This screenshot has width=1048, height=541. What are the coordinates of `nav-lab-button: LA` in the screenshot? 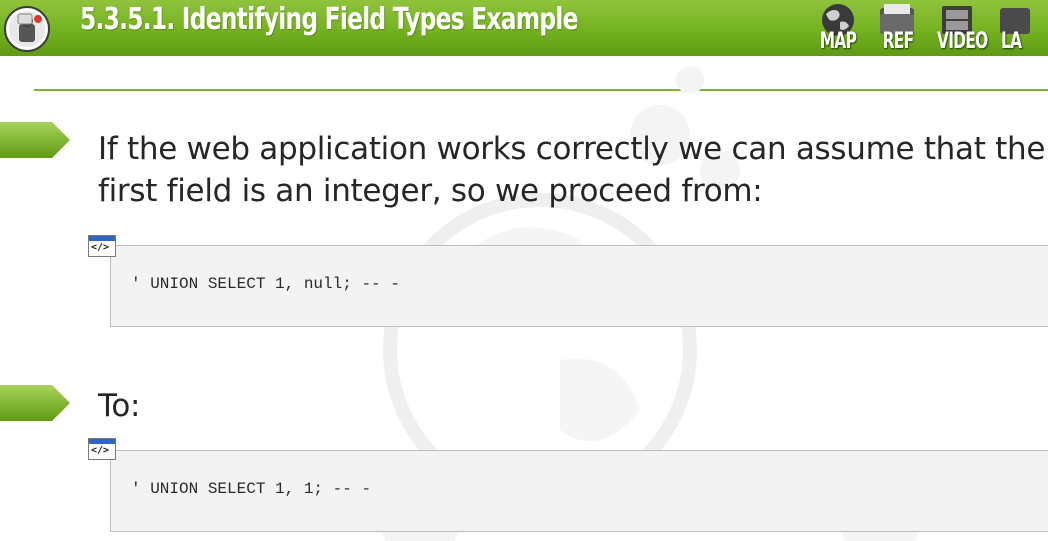 It's located at (1018, 28).